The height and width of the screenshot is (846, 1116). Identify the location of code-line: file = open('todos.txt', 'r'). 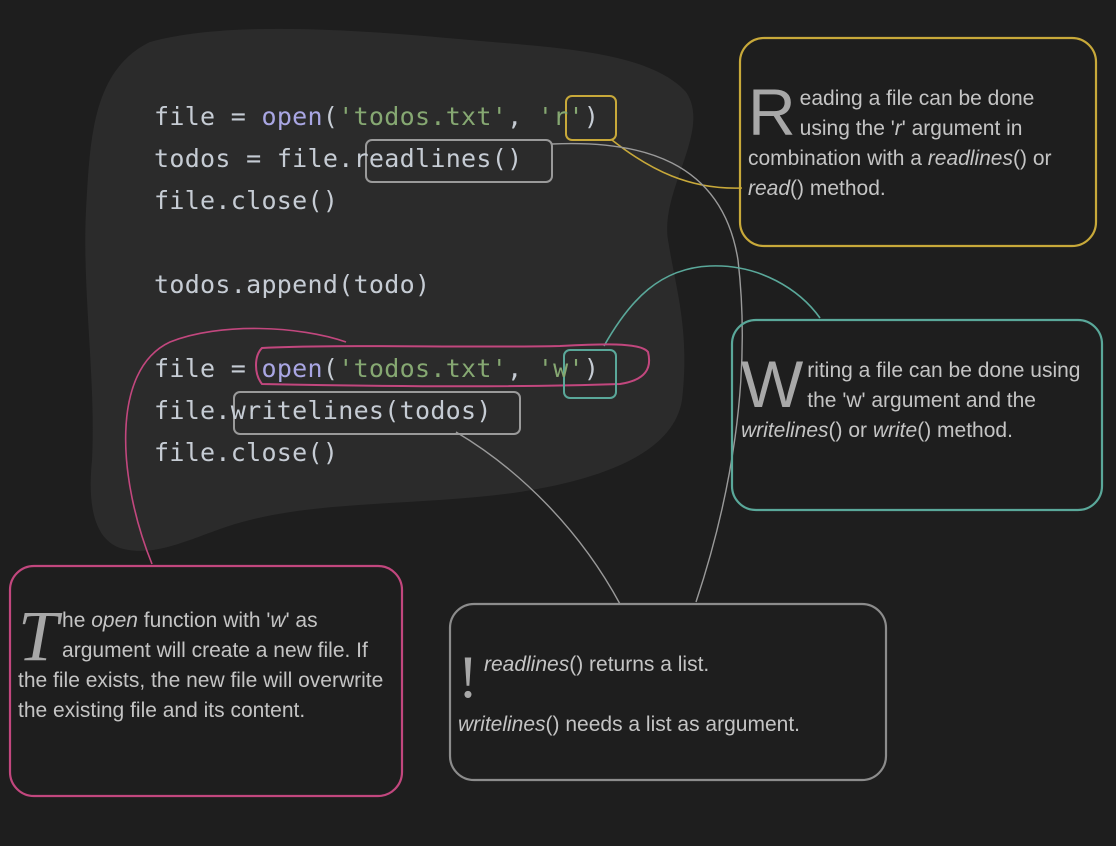
(376, 117).